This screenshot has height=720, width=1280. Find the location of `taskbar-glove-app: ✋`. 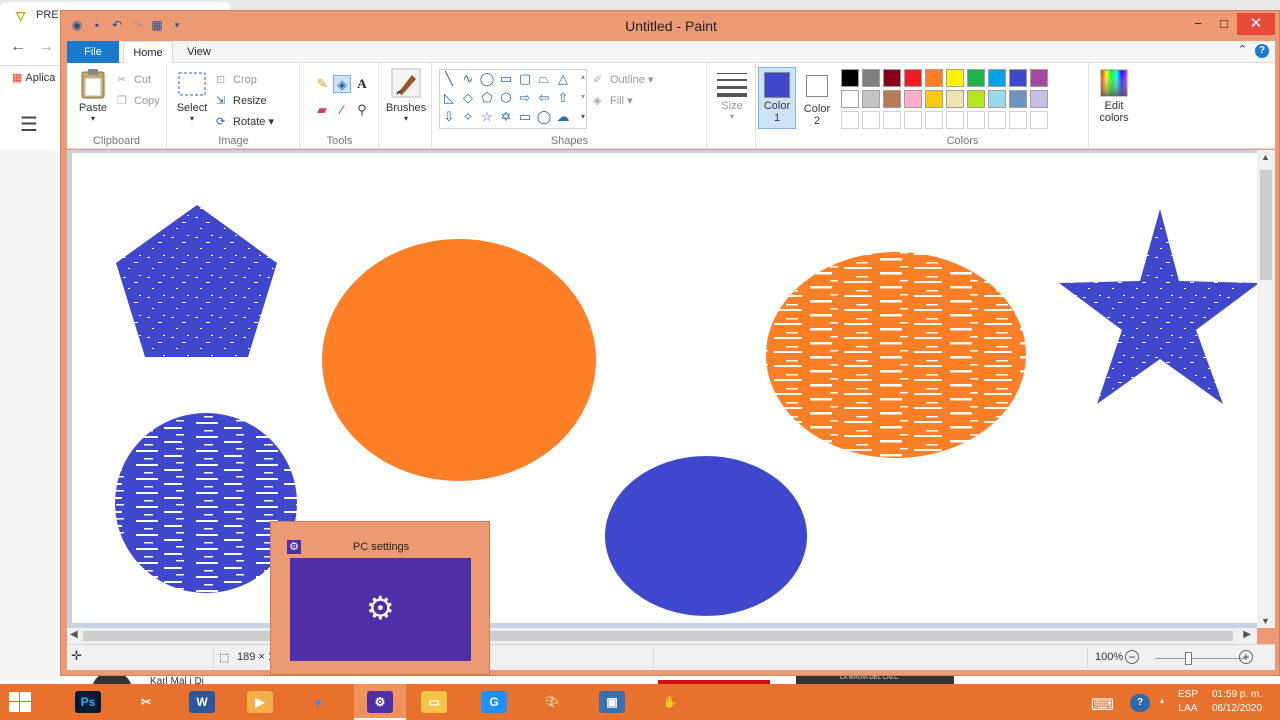

taskbar-glove-app: ✋ is located at coordinates (670, 702).